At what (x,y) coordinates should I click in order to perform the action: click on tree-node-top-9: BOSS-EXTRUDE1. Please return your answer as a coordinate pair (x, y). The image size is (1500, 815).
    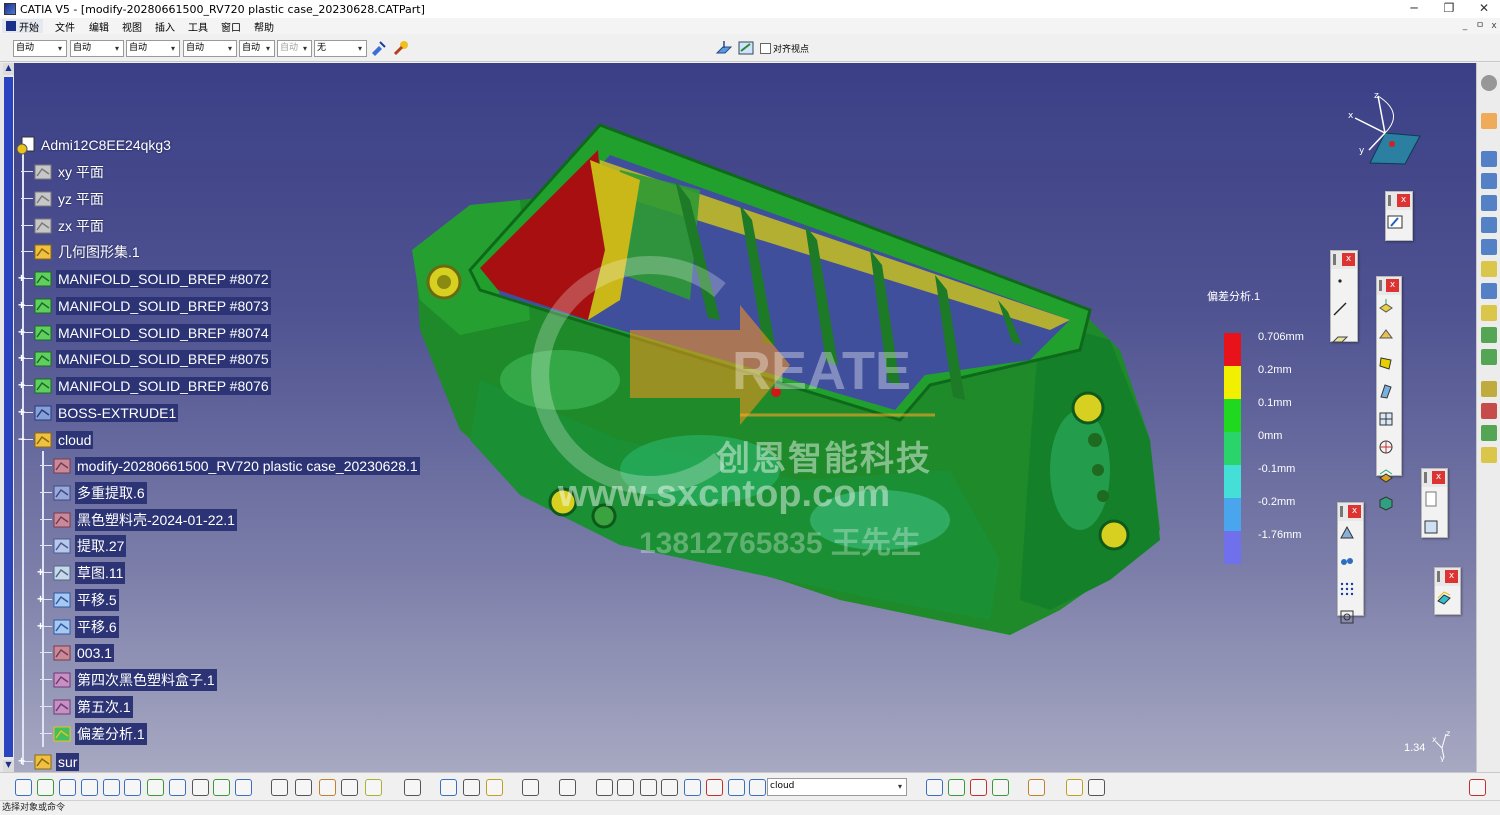
    Looking at the image, I should click on (106, 413).